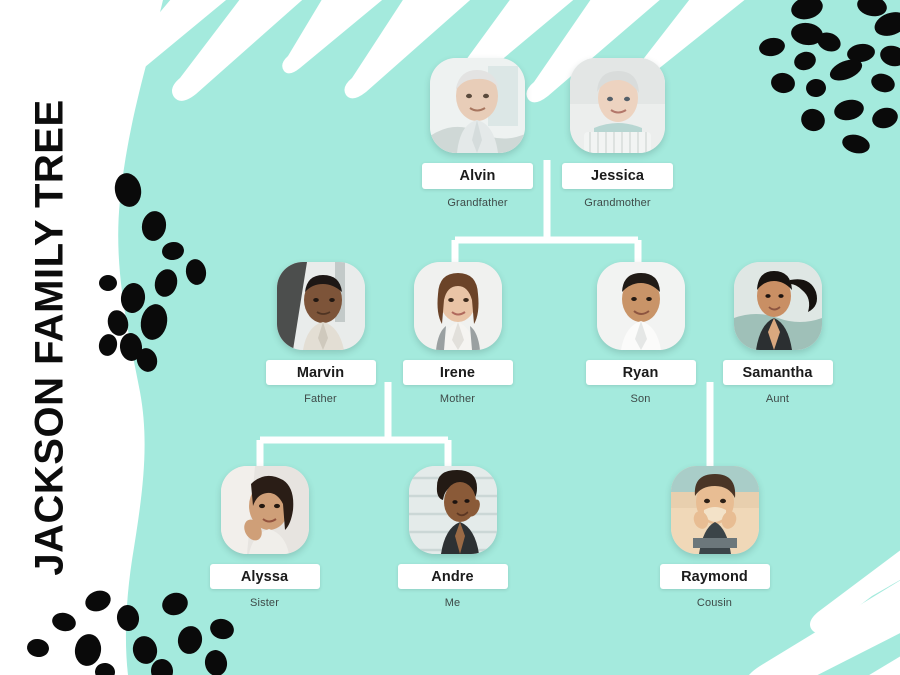  I want to click on person-node-irene: Irene Mother, so click(457, 333).